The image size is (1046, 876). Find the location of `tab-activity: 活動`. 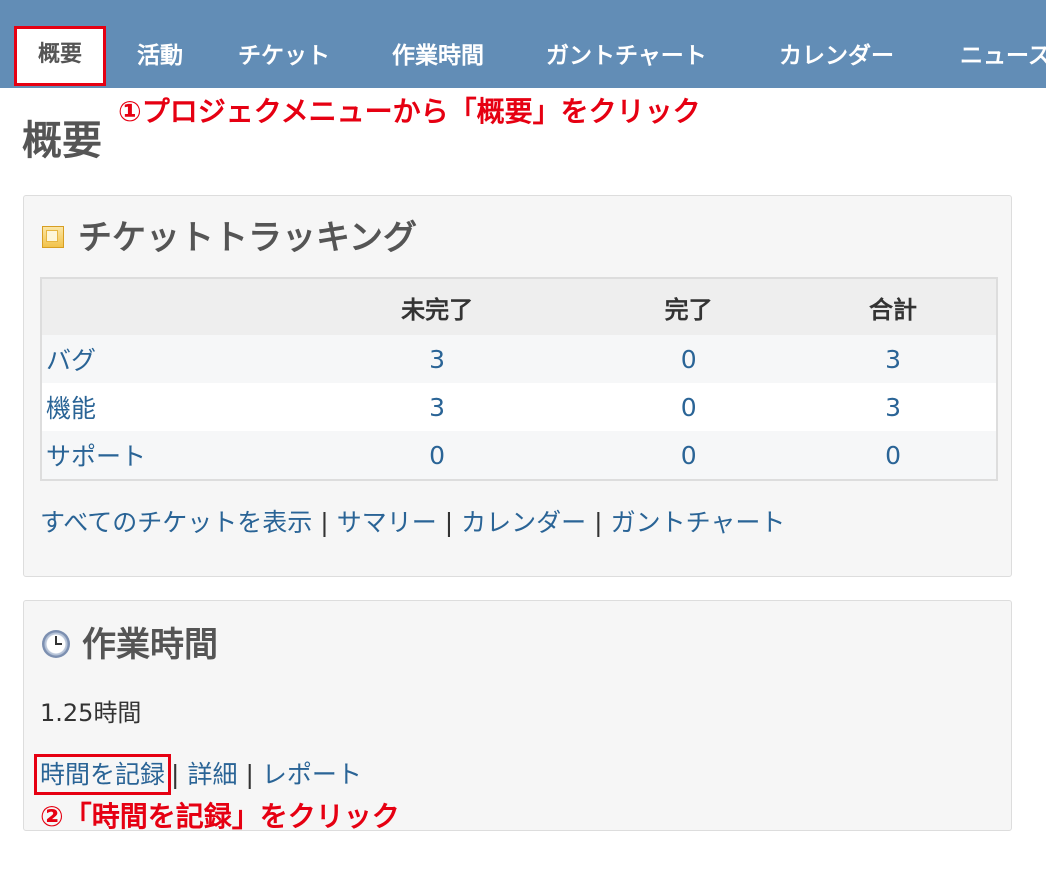

tab-activity: 活動 is located at coordinates (160, 59).